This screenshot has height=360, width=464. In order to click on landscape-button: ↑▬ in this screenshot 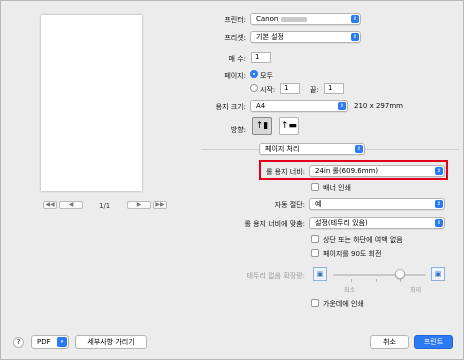, I will do `click(289, 126)`.